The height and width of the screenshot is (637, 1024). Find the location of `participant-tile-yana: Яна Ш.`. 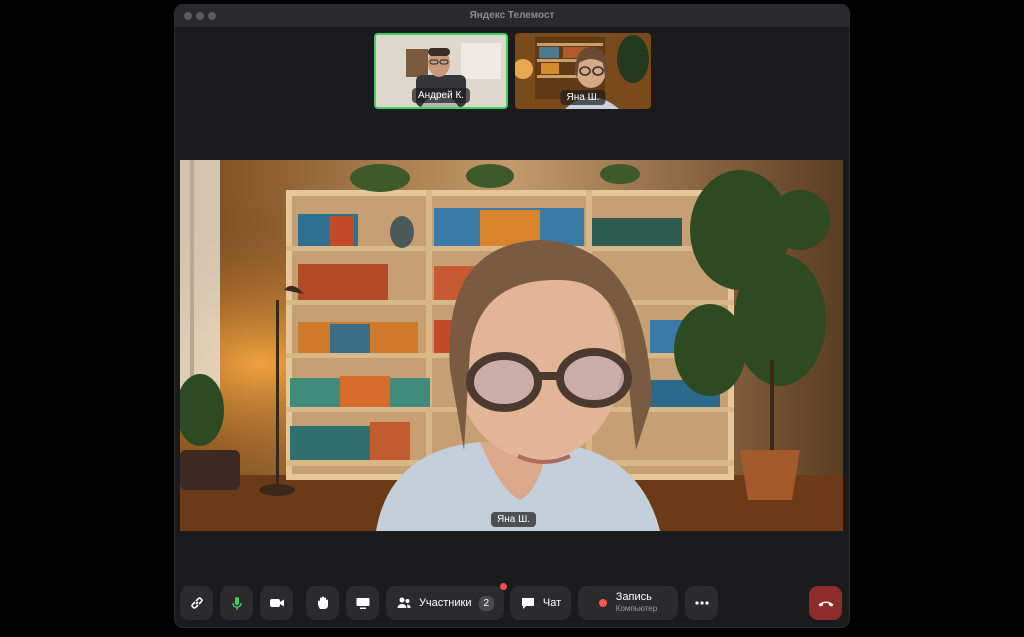

participant-tile-yana: Яна Ш. is located at coordinates (583, 71).